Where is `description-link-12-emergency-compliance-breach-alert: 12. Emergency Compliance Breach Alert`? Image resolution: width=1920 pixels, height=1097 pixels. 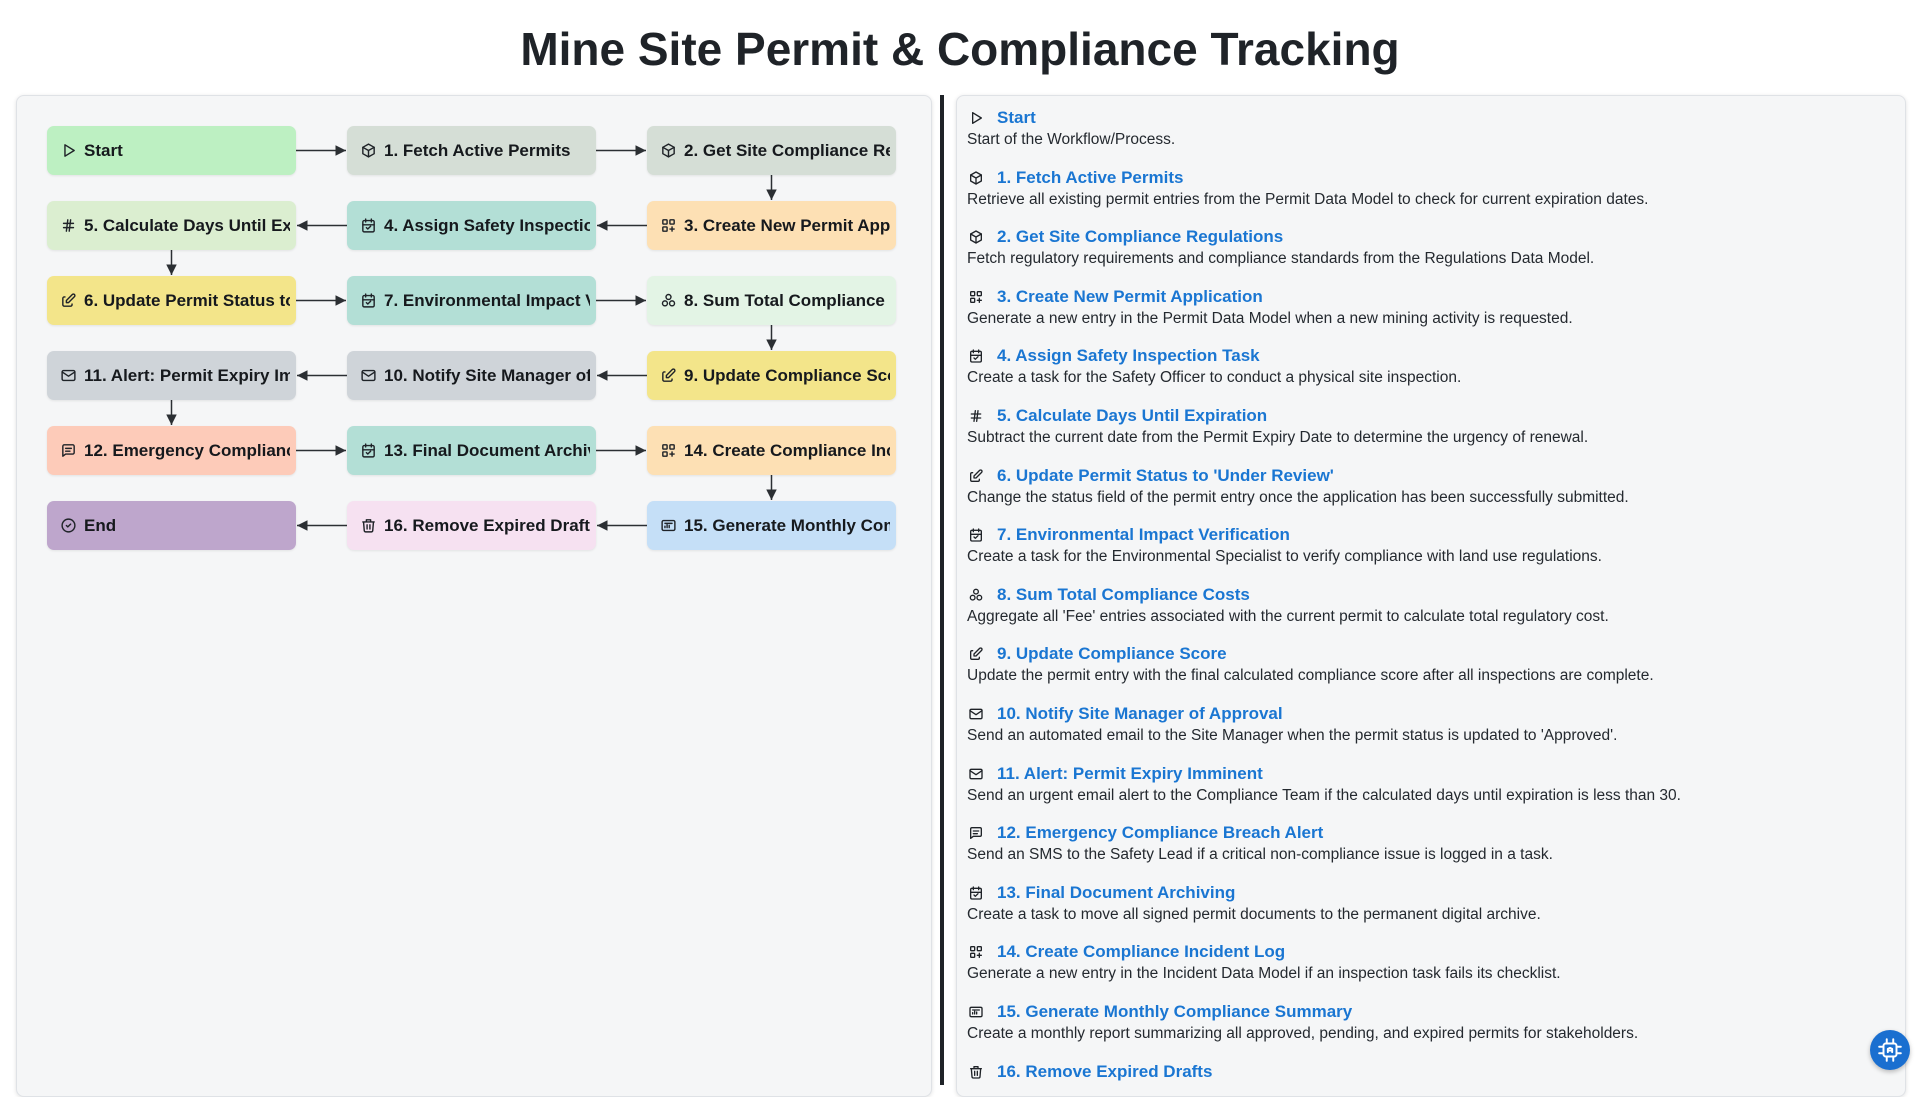
description-link-12-emergency-compliance-breach-alert: 12. Emergency Compliance Breach Alert is located at coordinates (1427, 833).